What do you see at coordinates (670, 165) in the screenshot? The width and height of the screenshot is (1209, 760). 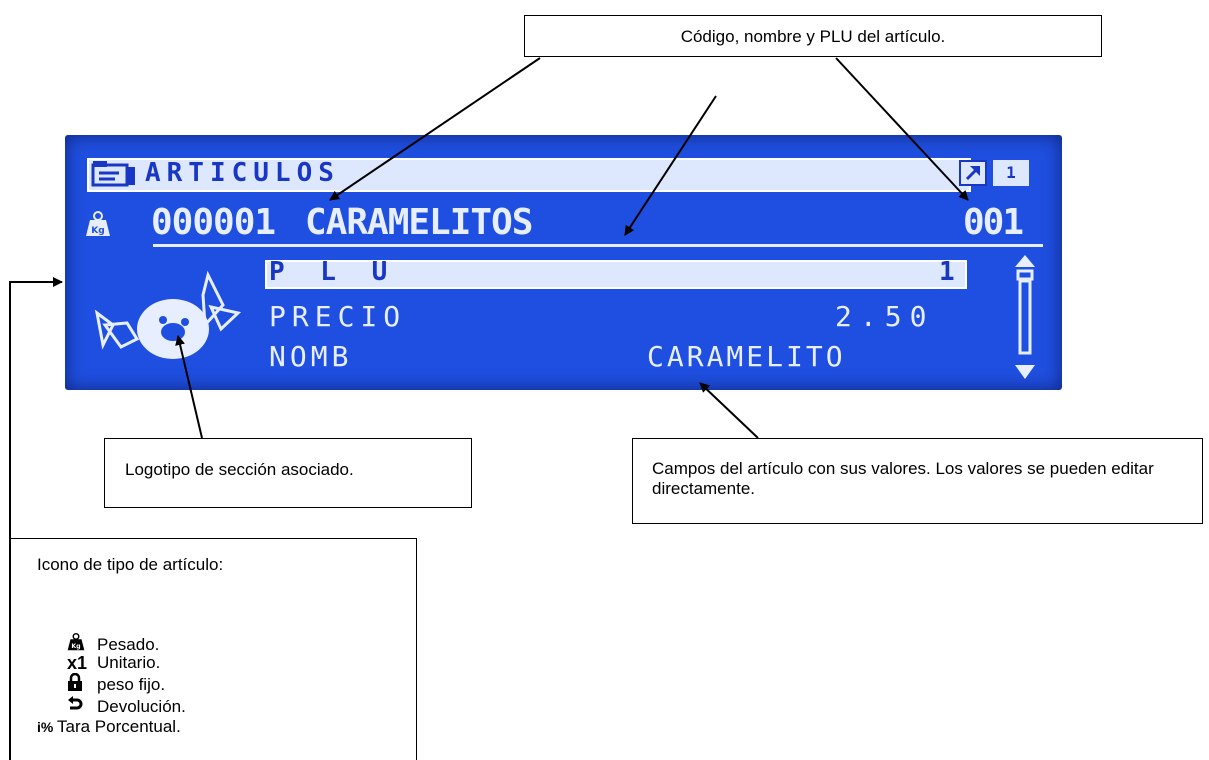 I see `arrow-to-item-name` at bounding box center [670, 165].